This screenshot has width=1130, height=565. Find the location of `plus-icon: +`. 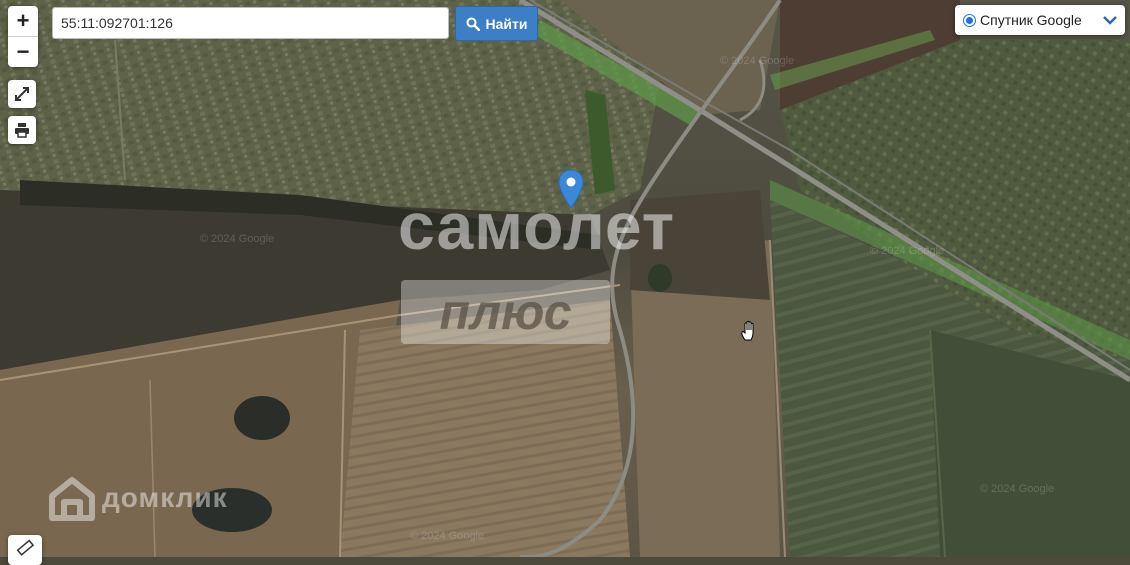

plus-icon: + is located at coordinates (23, 20).